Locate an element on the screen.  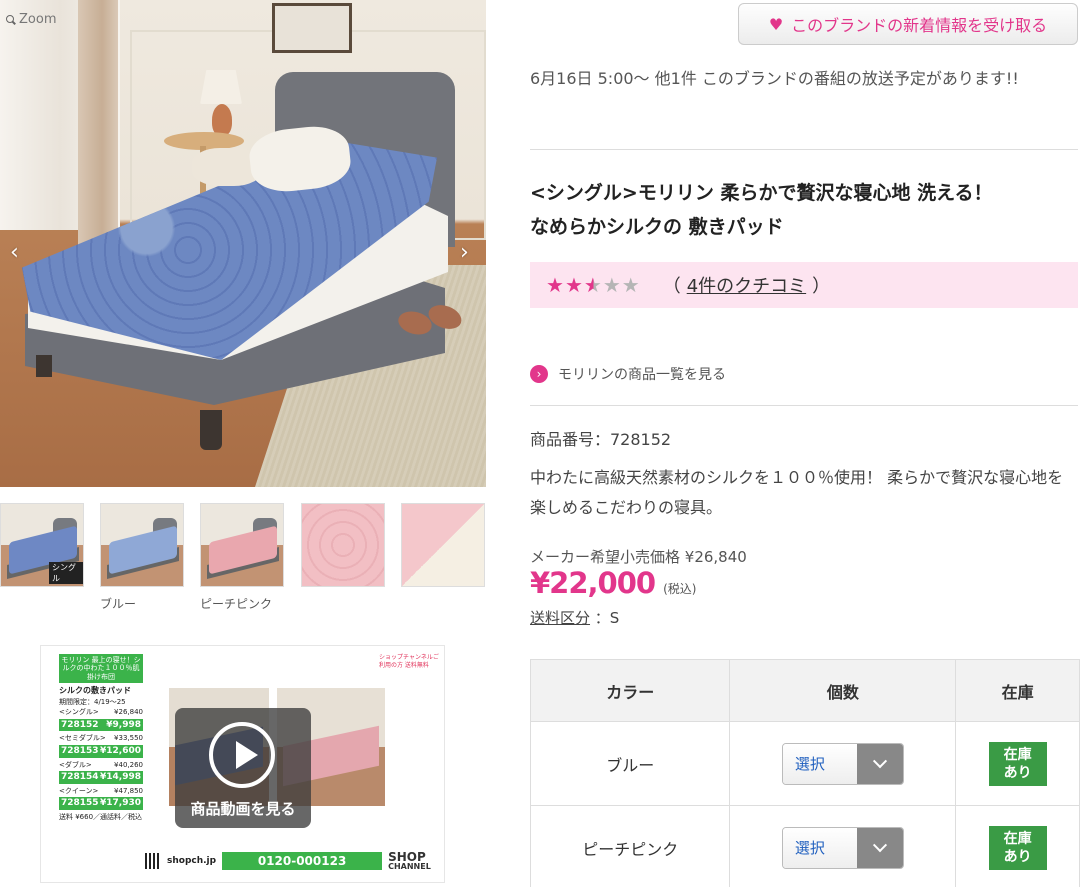
table-row: ブルー 選択 在庫 あり is located at coordinates (804, 763).